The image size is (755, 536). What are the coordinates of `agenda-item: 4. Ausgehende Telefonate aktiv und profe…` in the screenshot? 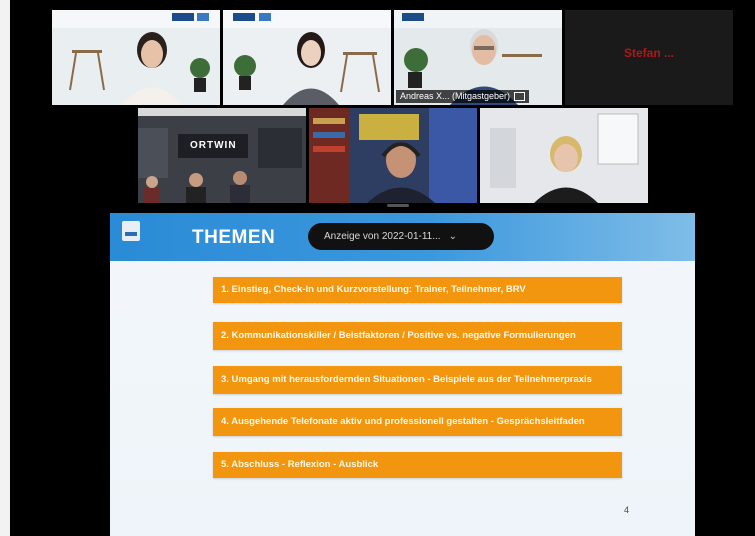 It's located at (417, 422).